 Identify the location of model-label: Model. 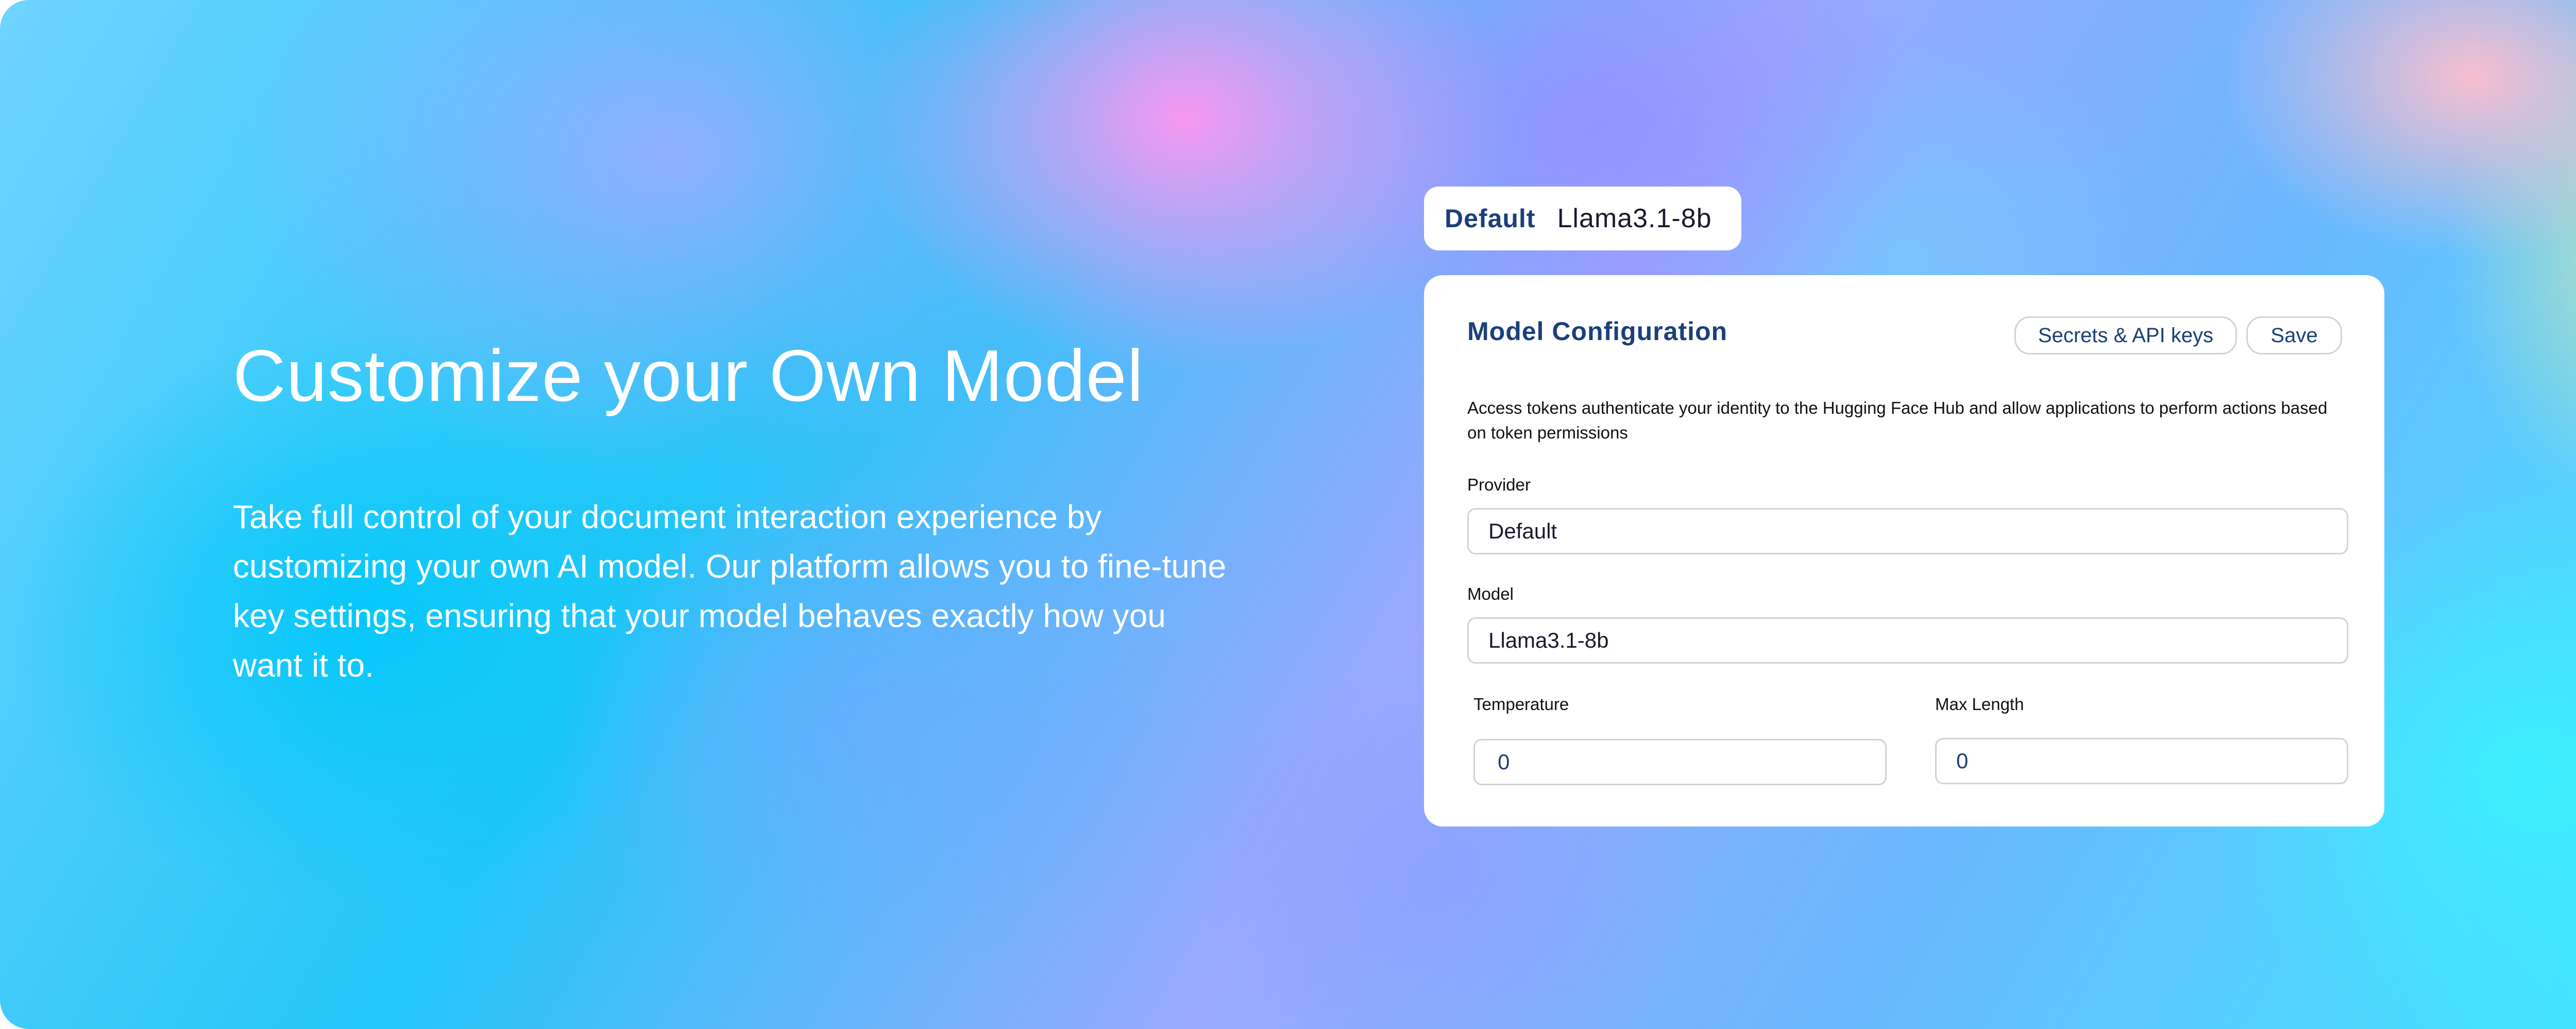
(1490, 593).